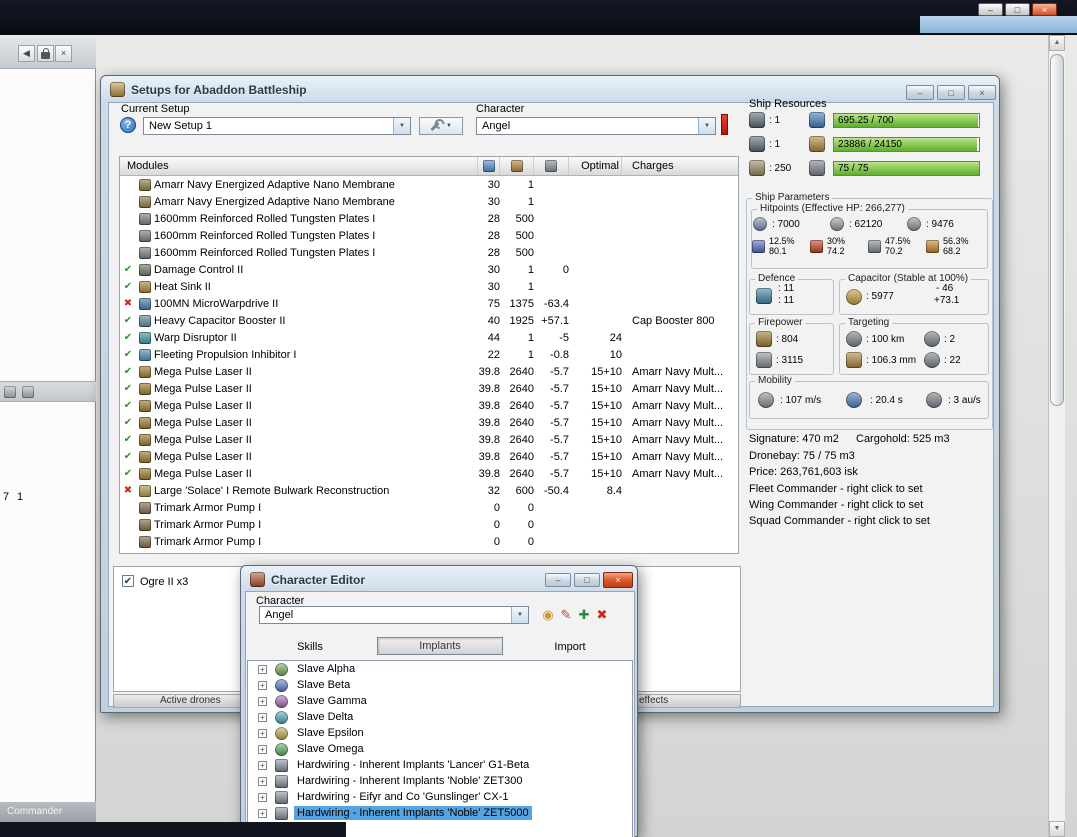 The height and width of the screenshot is (837, 1077). I want to click on back-button: ◀, so click(26, 53).